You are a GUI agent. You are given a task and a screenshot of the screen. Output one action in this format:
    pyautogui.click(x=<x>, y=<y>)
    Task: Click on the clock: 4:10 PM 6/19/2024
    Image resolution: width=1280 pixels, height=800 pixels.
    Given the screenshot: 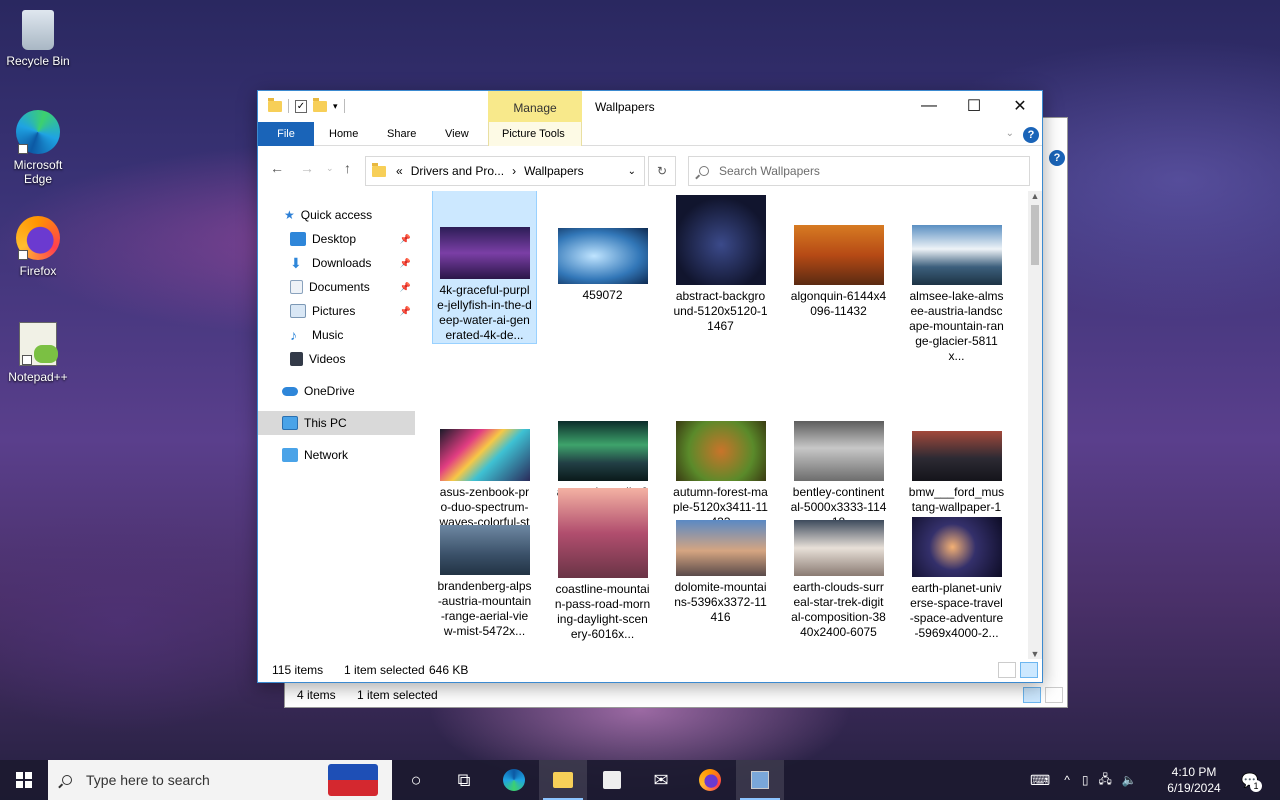 What is the action you would take?
    pyautogui.click(x=1194, y=780)
    